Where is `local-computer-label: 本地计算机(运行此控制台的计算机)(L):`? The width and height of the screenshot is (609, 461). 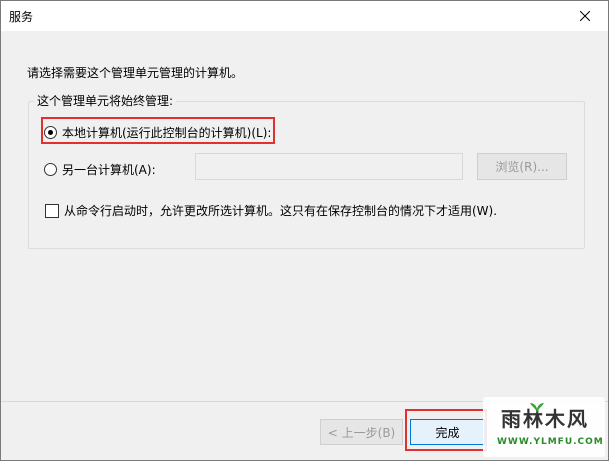 local-computer-label: 本地计算机(运行此控制台的计算机)(L): is located at coordinates (167, 133).